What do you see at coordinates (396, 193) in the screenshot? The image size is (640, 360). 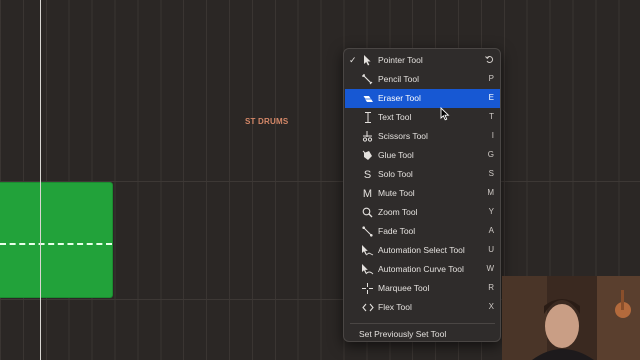 I see `menu-item-label: Mute Tool` at bounding box center [396, 193].